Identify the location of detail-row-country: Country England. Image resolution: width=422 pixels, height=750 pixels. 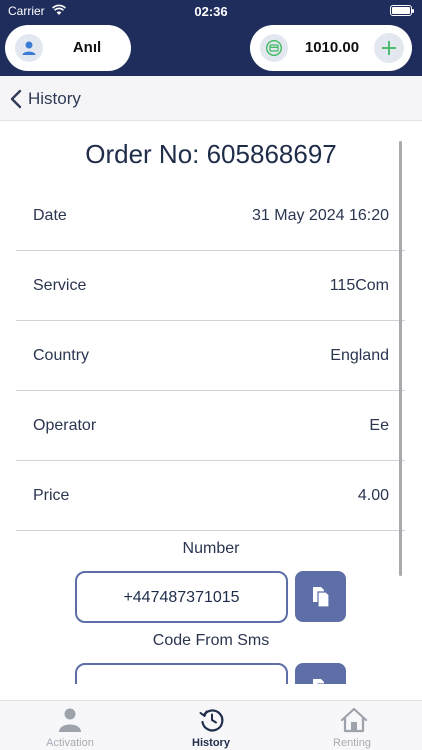
(210, 356).